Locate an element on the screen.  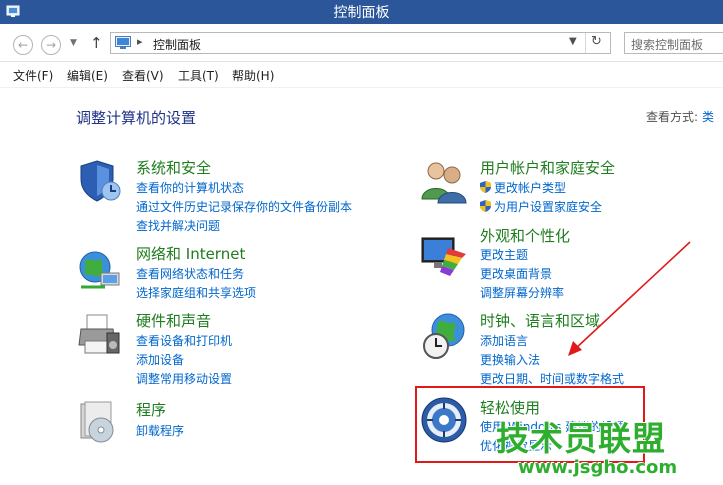
back-button: ← is located at coordinates (23, 45).